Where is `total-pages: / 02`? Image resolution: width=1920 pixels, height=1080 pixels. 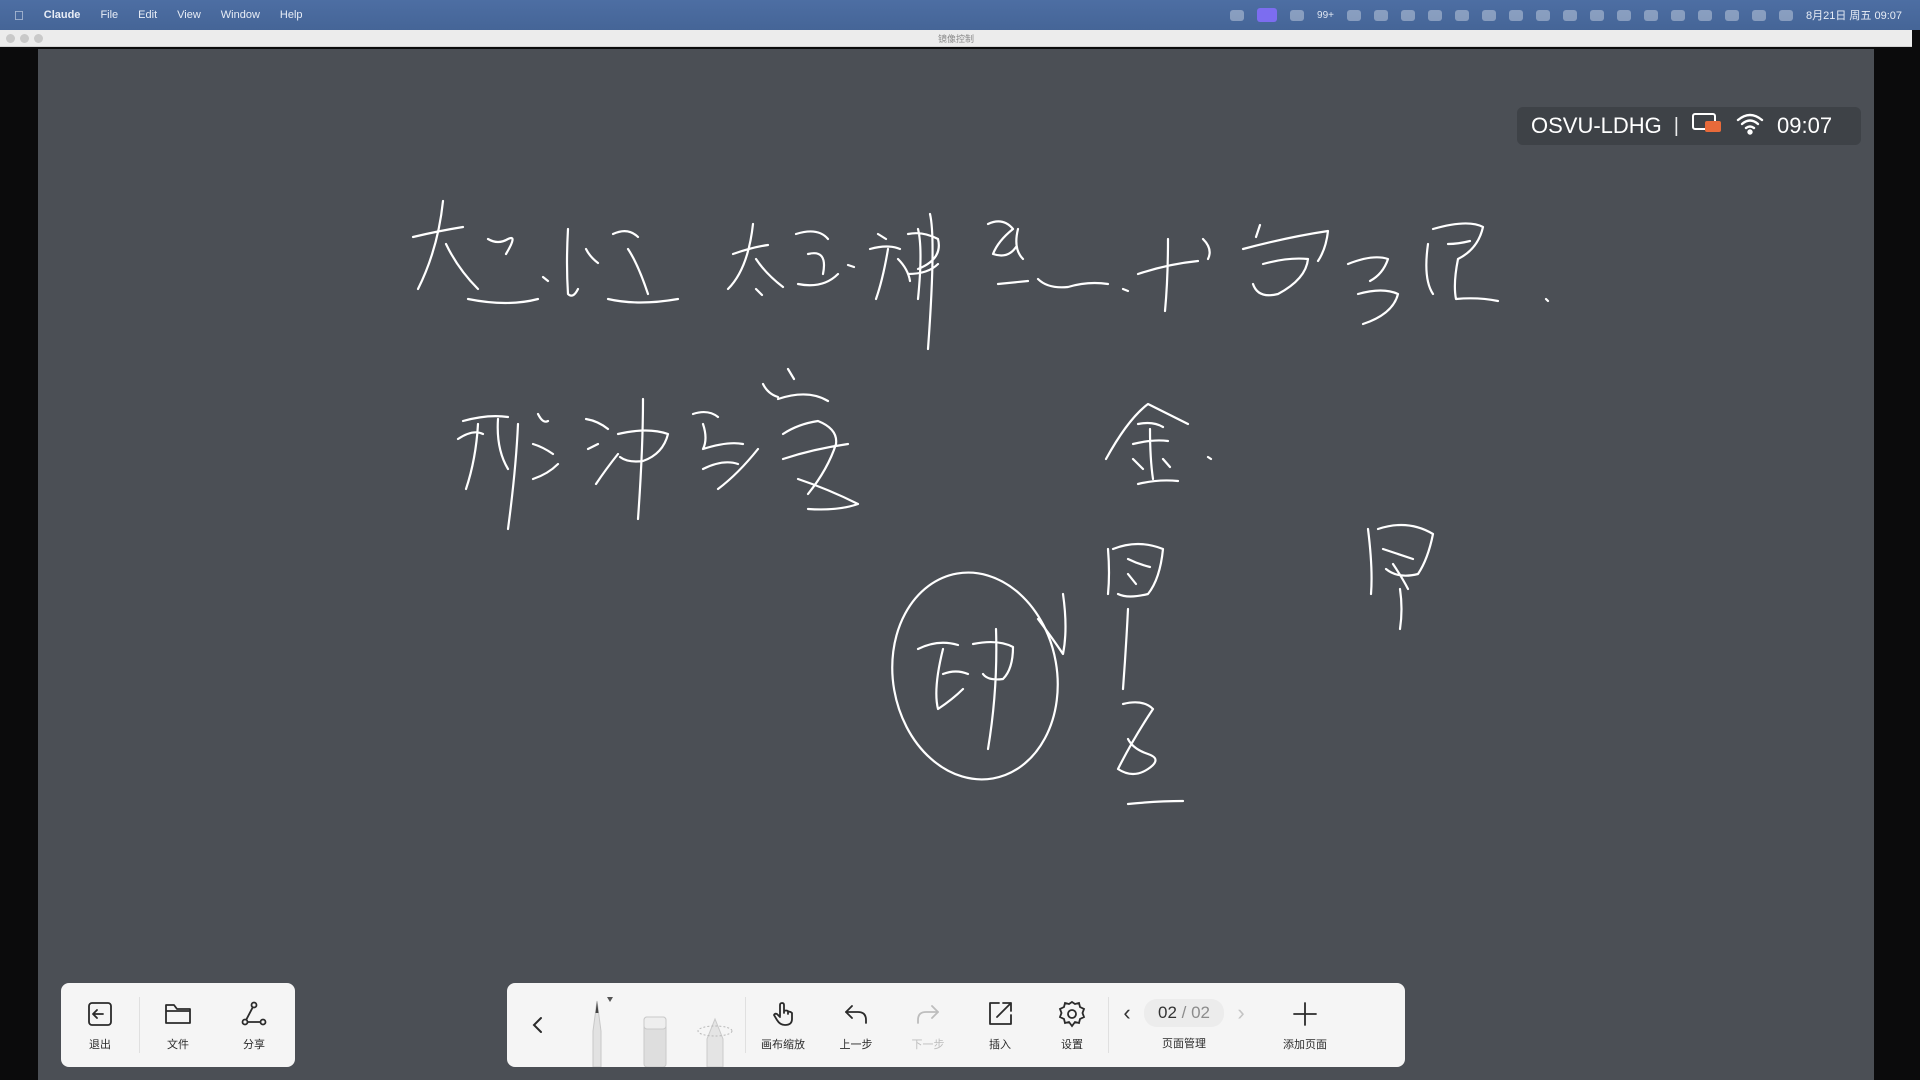
total-pages: / 02 is located at coordinates (1195, 1012).